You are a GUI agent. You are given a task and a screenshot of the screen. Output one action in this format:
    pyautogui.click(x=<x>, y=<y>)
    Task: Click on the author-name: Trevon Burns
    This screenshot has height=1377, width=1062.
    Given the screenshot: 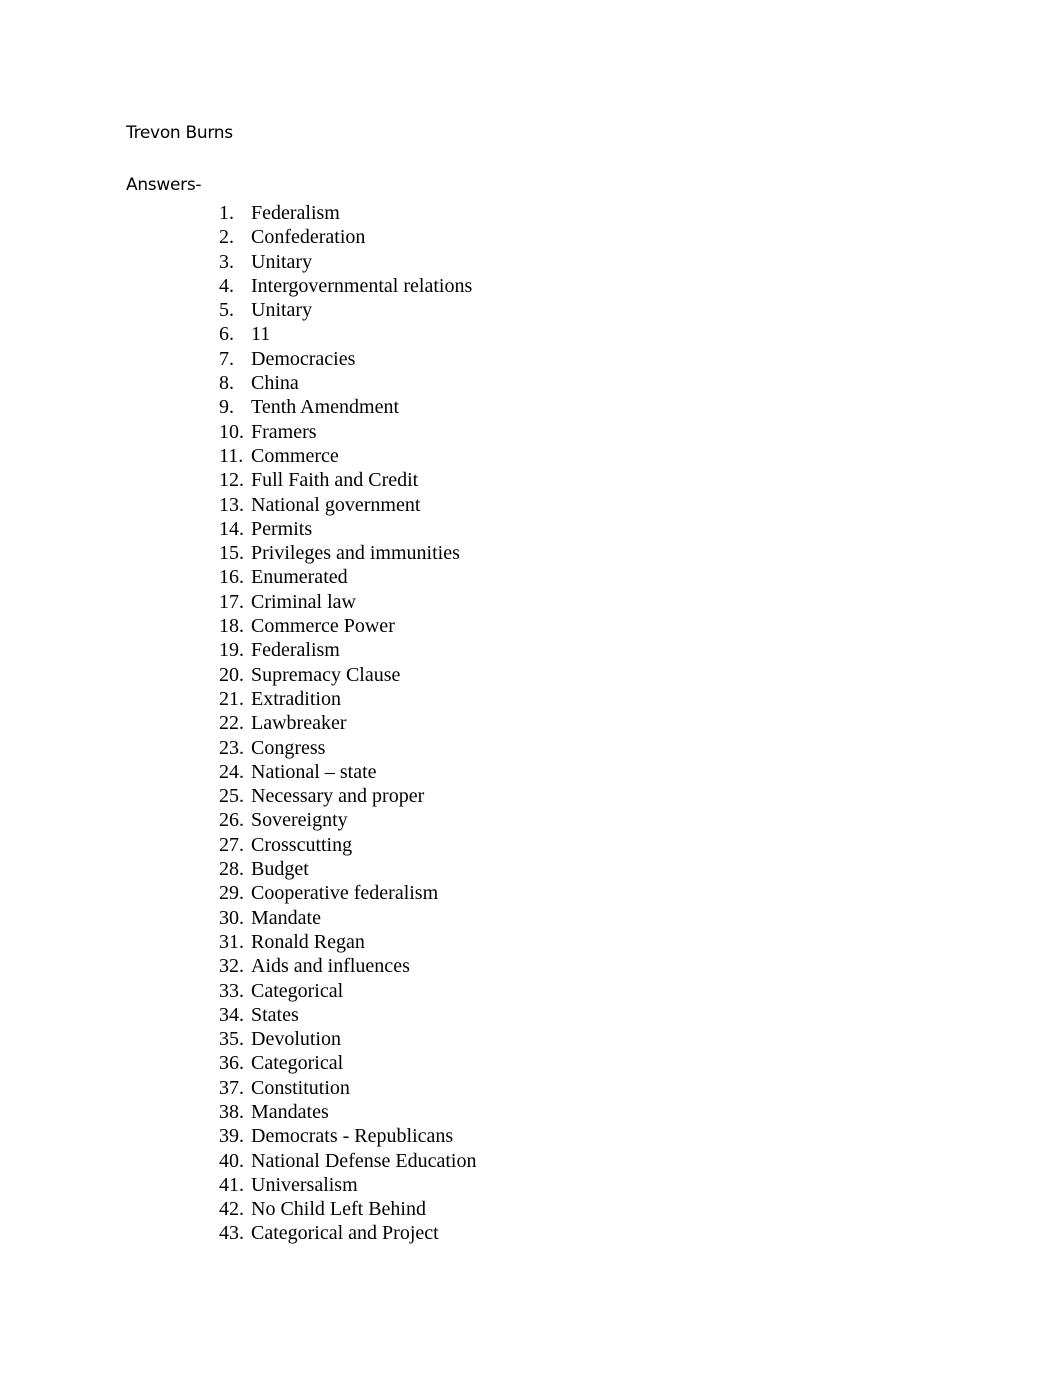 What is the action you would take?
    pyautogui.click(x=179, y=133)
    